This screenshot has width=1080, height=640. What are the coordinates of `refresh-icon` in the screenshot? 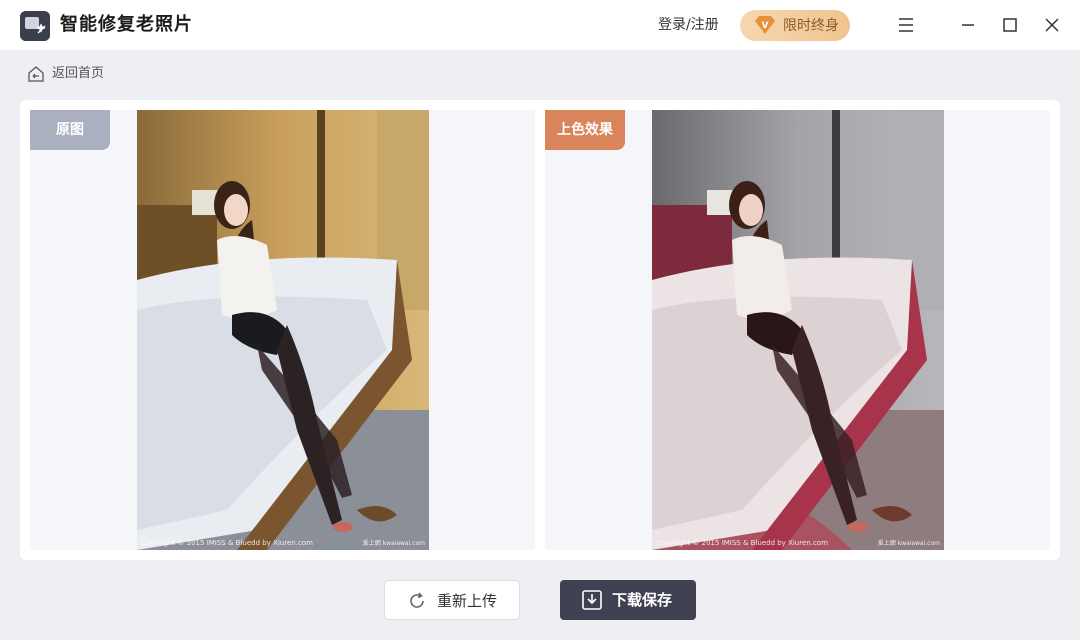 It's located at (417, 600).